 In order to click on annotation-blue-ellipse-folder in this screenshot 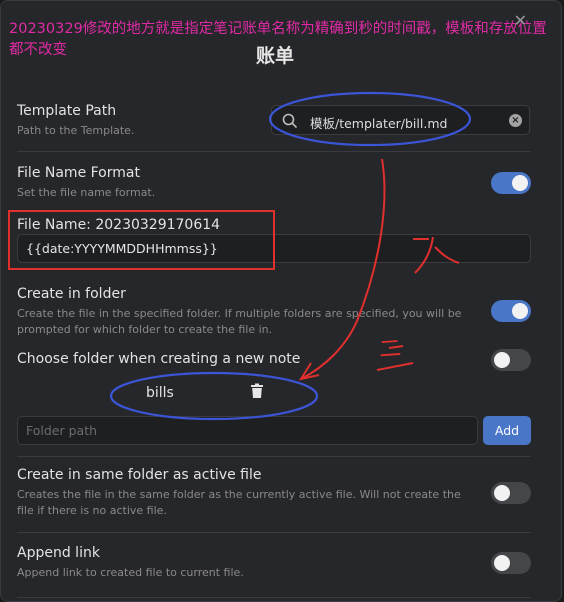, I will do `click(214, 396)`.